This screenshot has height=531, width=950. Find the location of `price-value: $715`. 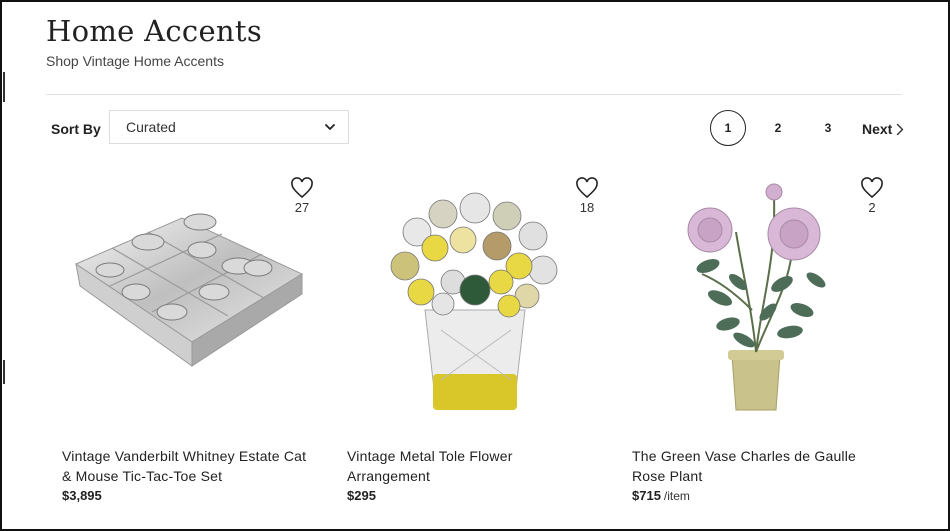

price-value: $715 is located at coordinates (646, 495).